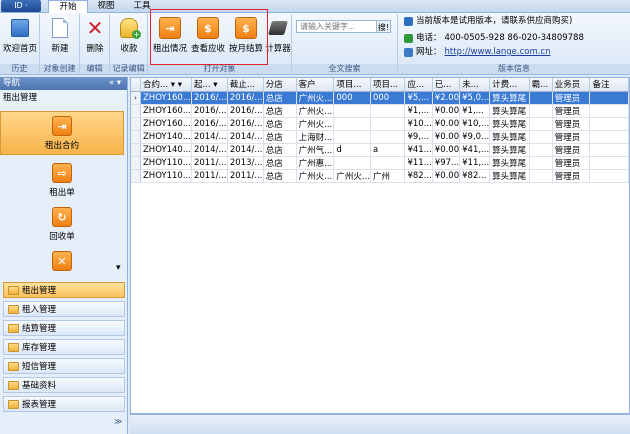 The image size is (630, 434). What do you see at coordinates (62, 224) in the screenshot?
I see `nav-item-recycle-order: ↻ 回收单` at bounding box center [62, 224].